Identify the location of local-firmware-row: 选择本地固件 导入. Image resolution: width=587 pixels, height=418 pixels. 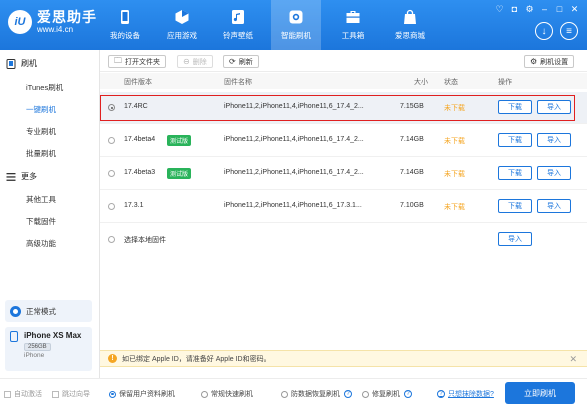
(343, 240).